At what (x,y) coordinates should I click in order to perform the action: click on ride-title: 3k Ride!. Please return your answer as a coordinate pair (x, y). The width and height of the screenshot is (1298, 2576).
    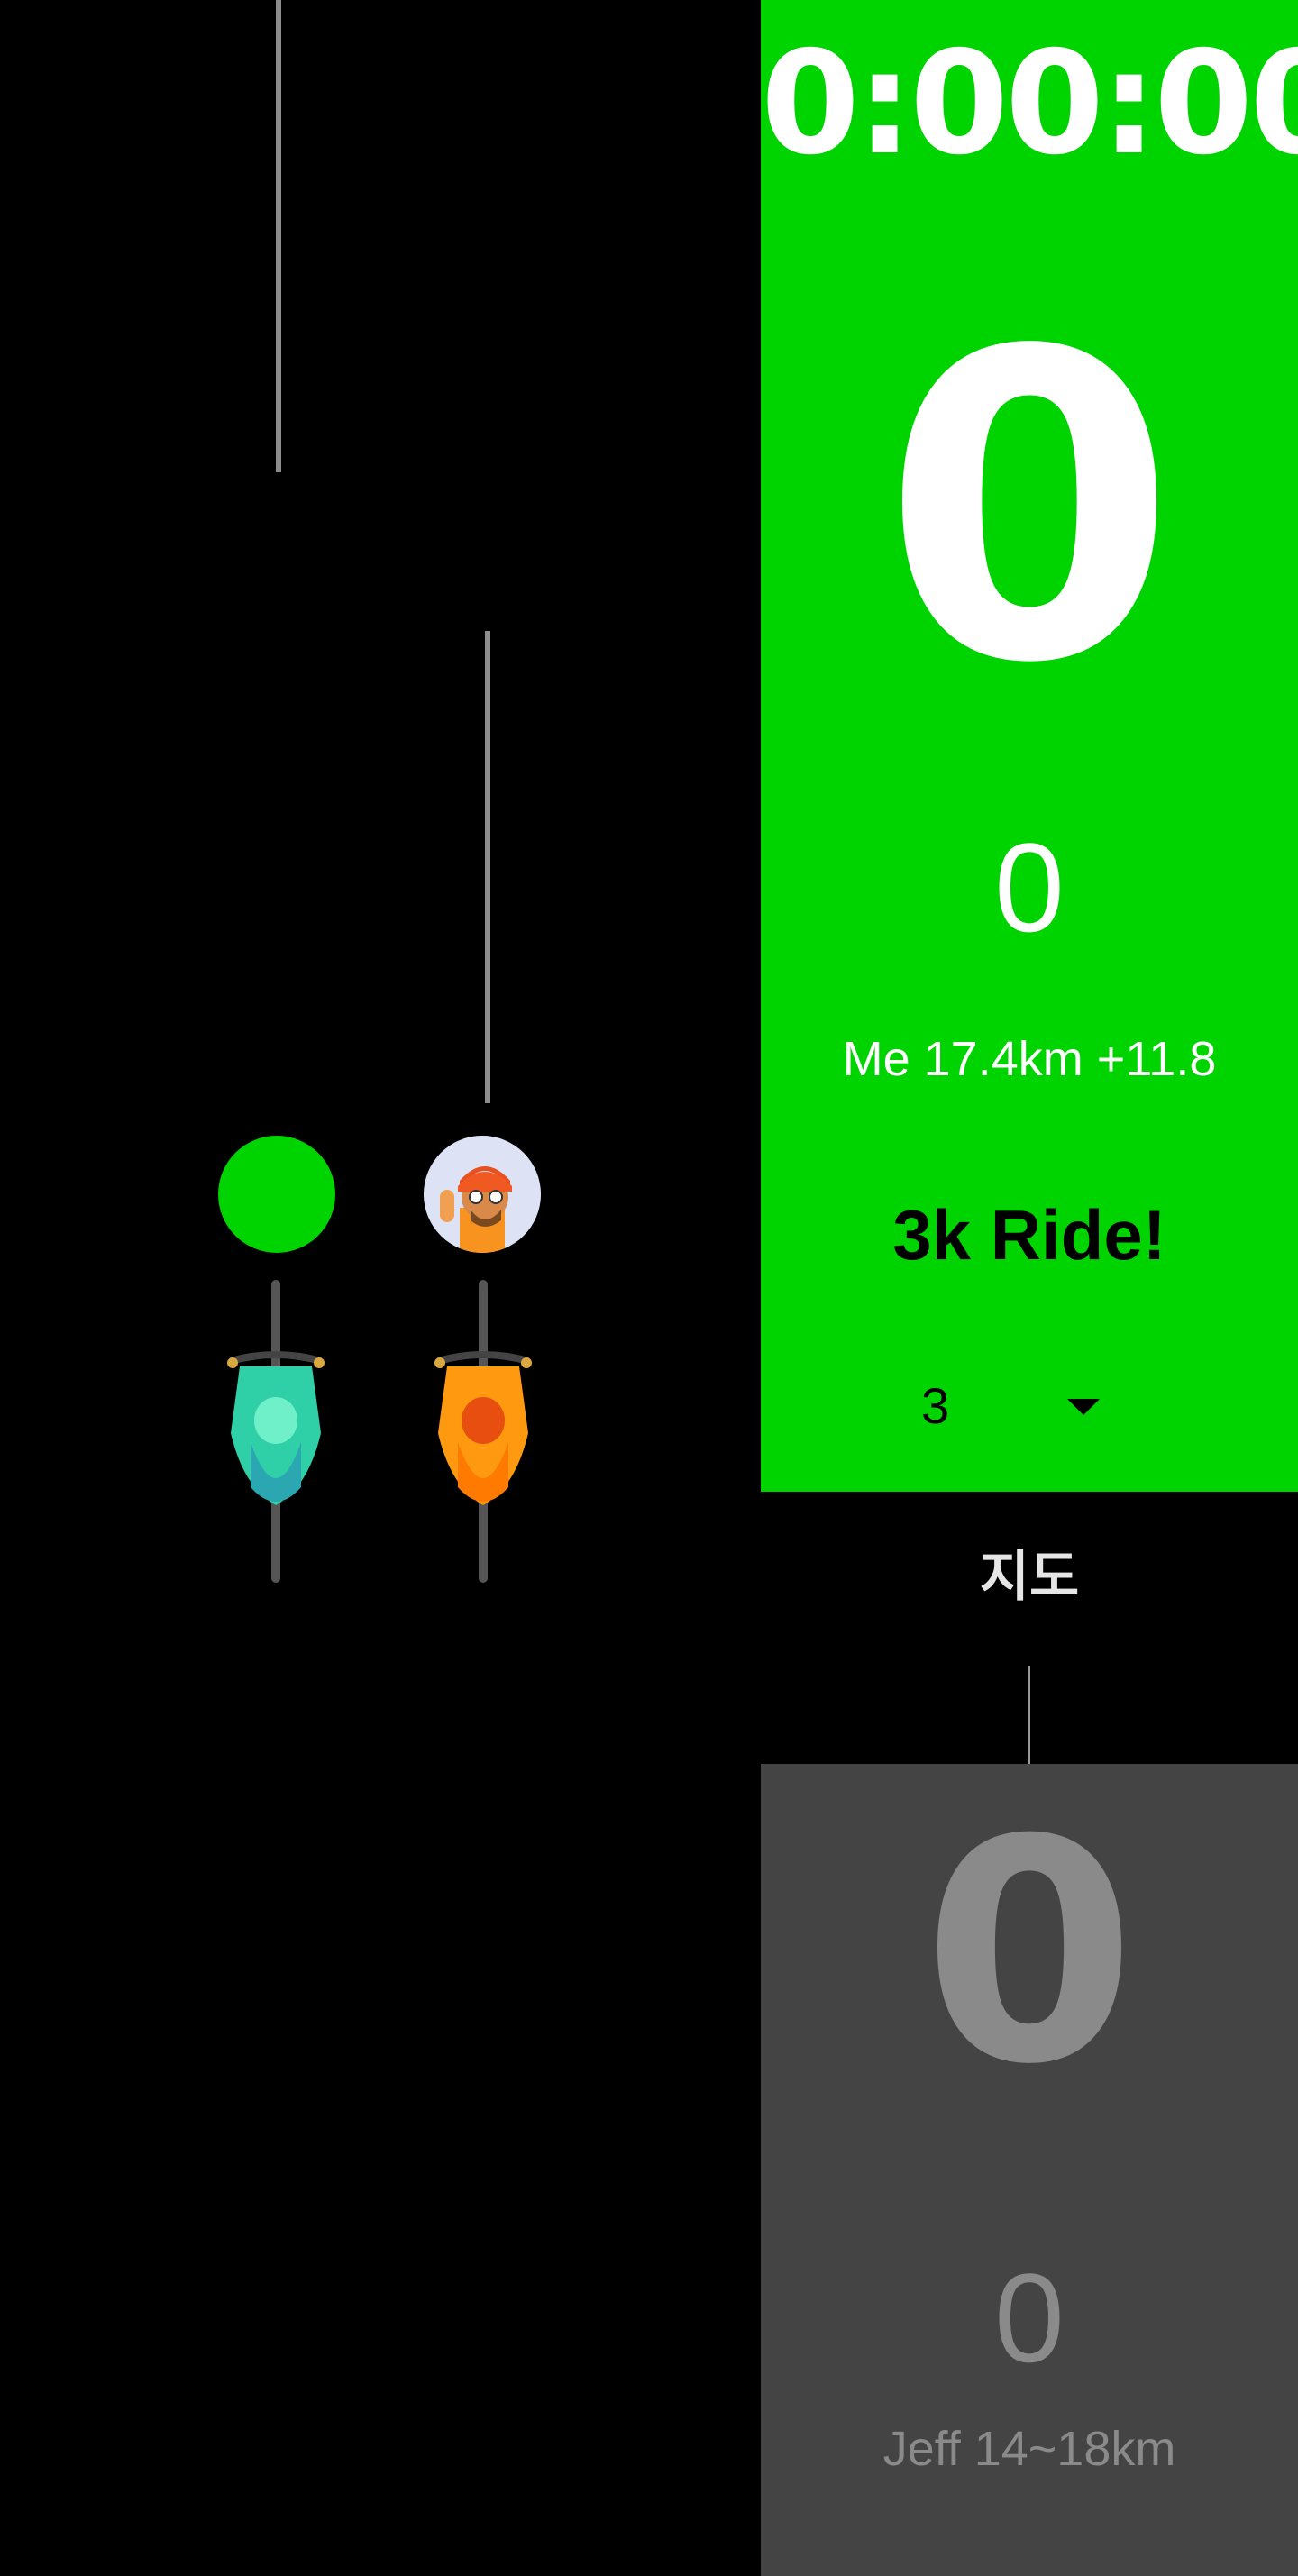
    Looking at the image, I should click on (1029, 1234).